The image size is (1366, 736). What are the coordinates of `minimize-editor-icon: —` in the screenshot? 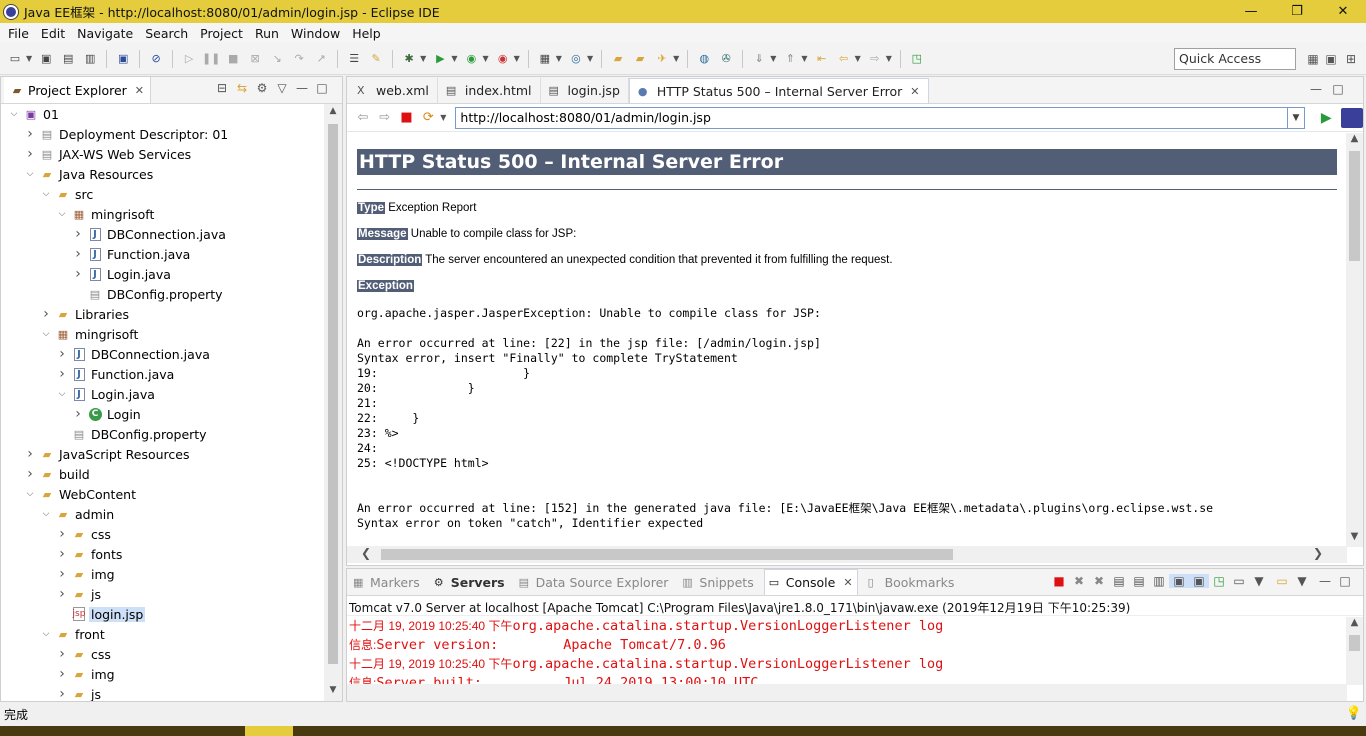 It's located at (1316, 89).